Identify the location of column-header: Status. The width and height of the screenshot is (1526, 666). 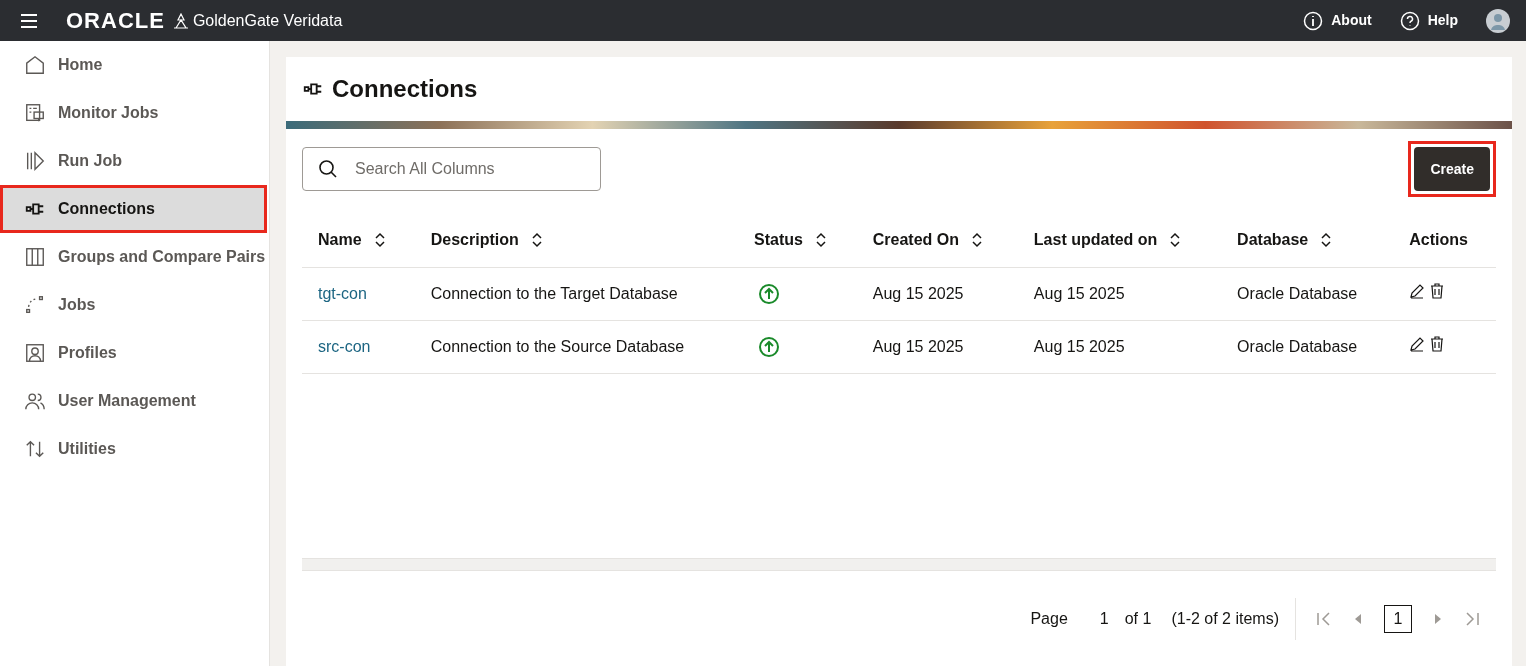
(797, 240).